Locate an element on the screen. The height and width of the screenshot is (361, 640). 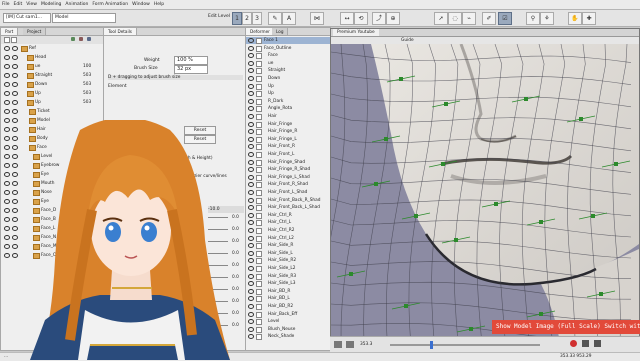
menu-file: File is located at coordinates (6, 3).